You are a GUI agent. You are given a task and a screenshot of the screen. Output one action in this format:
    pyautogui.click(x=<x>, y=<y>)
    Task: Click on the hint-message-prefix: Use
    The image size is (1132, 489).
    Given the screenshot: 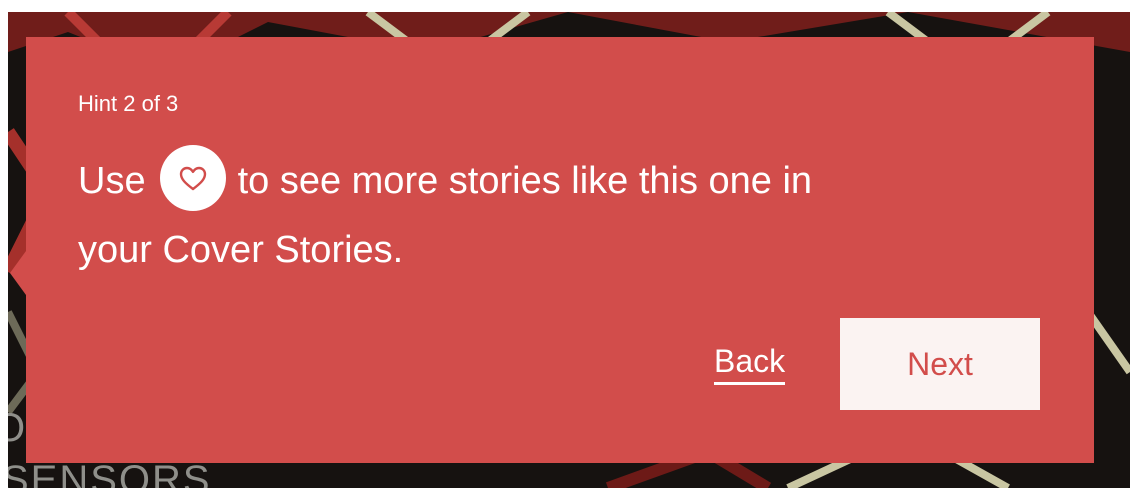 What is the action you would take?
    pyautogui.click(x=112, y=181)
    